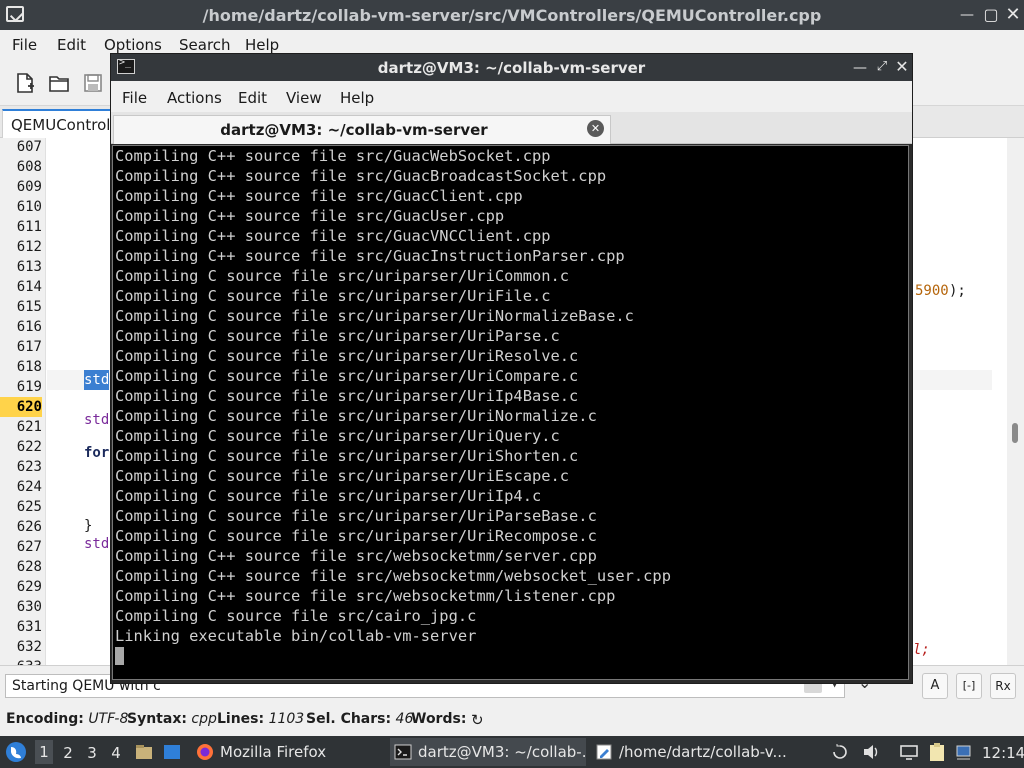 The image size is (1024, 768). Describe the element at coordinates (287, 752) in the screenshot. I see `task-firefox: Mozilla Firefox` at that location.